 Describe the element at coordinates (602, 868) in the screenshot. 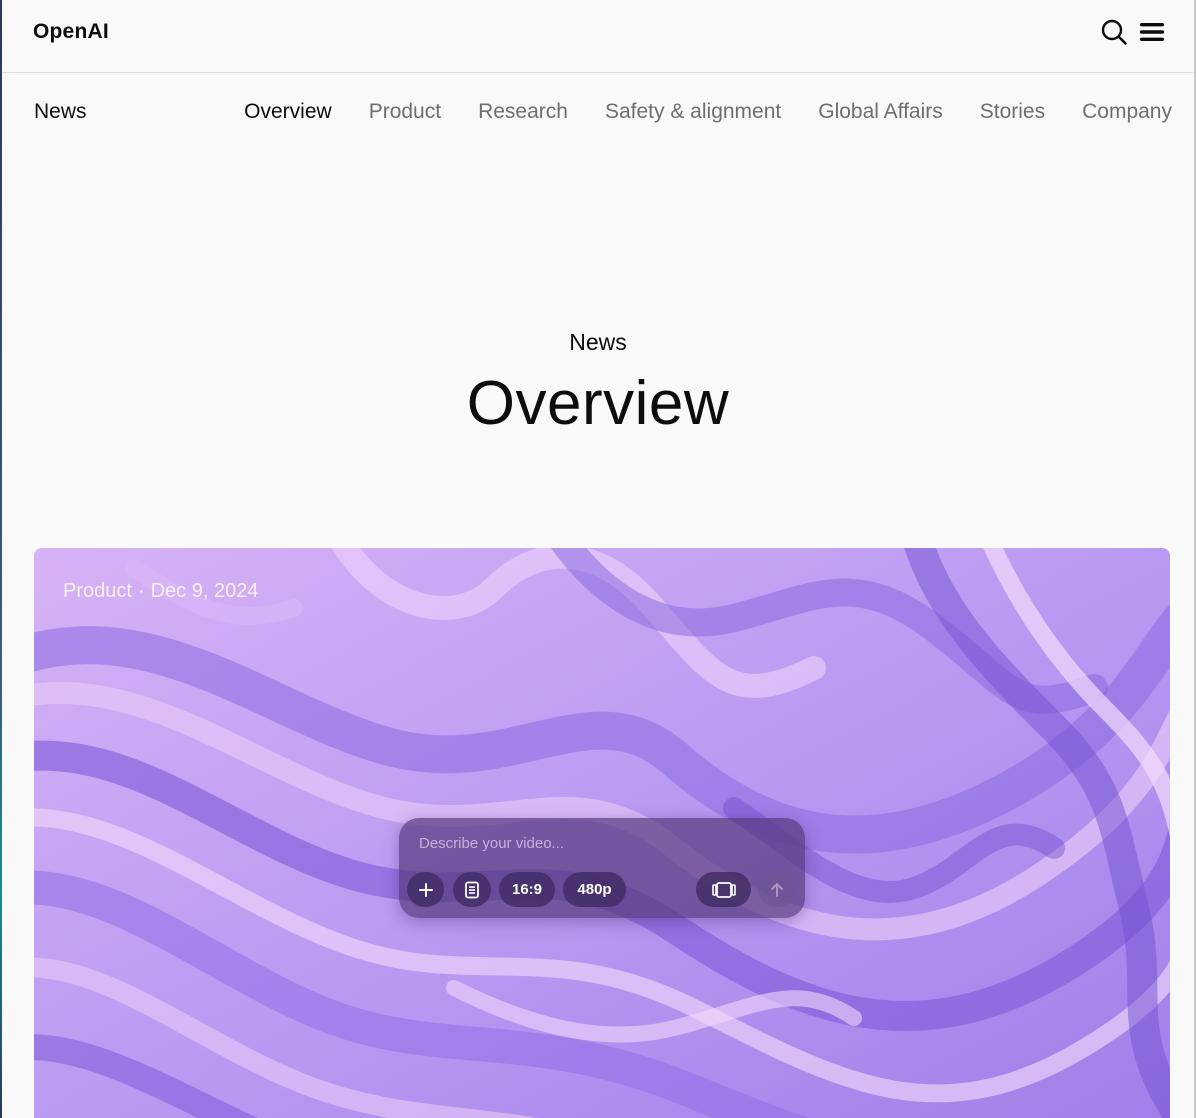

I see `video-prompt-panel: 16:9 480p` at that location.